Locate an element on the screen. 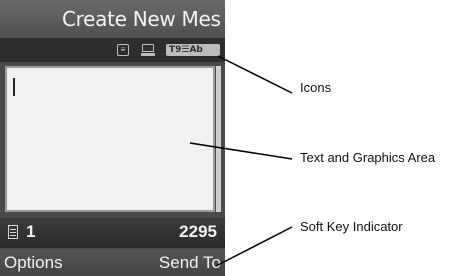 This screenshot has width=457, height=276. t9-mode-icon: T9☰Ab is located at coordinates (193, 50).